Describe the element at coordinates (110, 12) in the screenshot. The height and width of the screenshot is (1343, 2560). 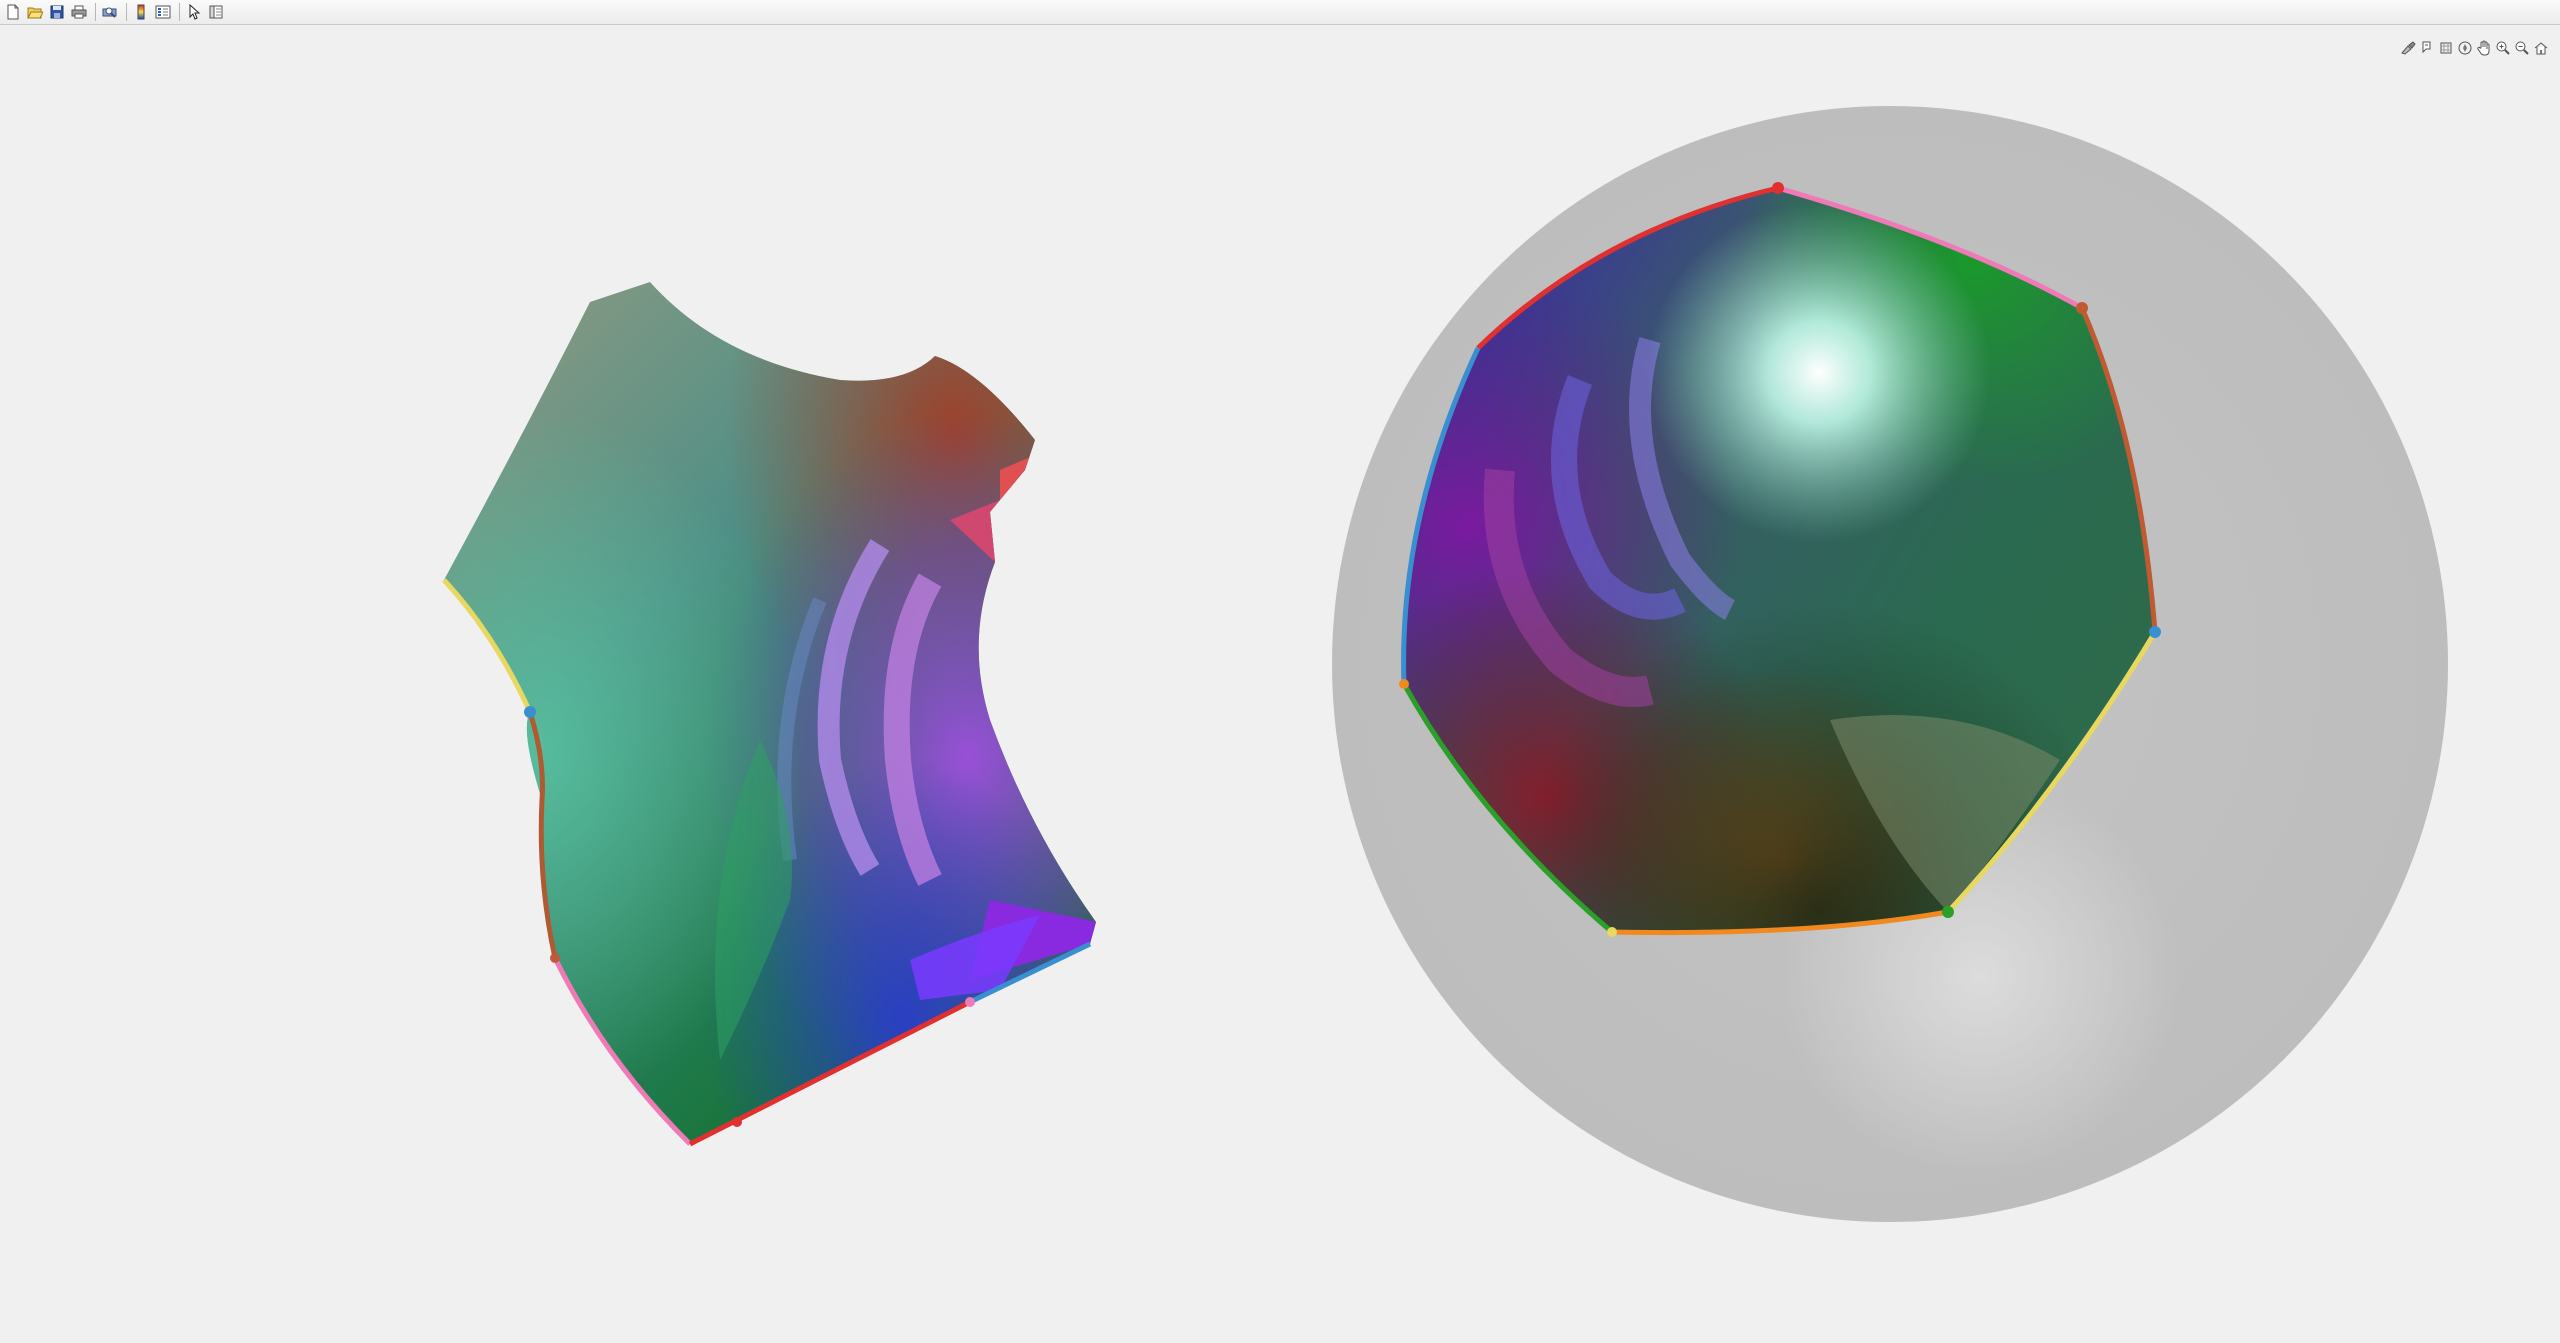
I see `print-preview-icon` at that location.